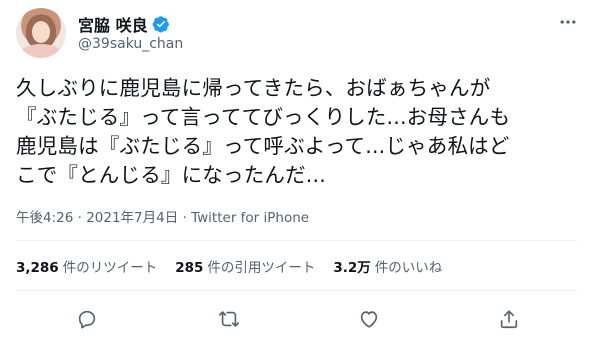 The image size is (594, 347). Describe the element at coordinates (130, 44) in the screenshot. I see `author-handle: @39saku_chan` at that location.